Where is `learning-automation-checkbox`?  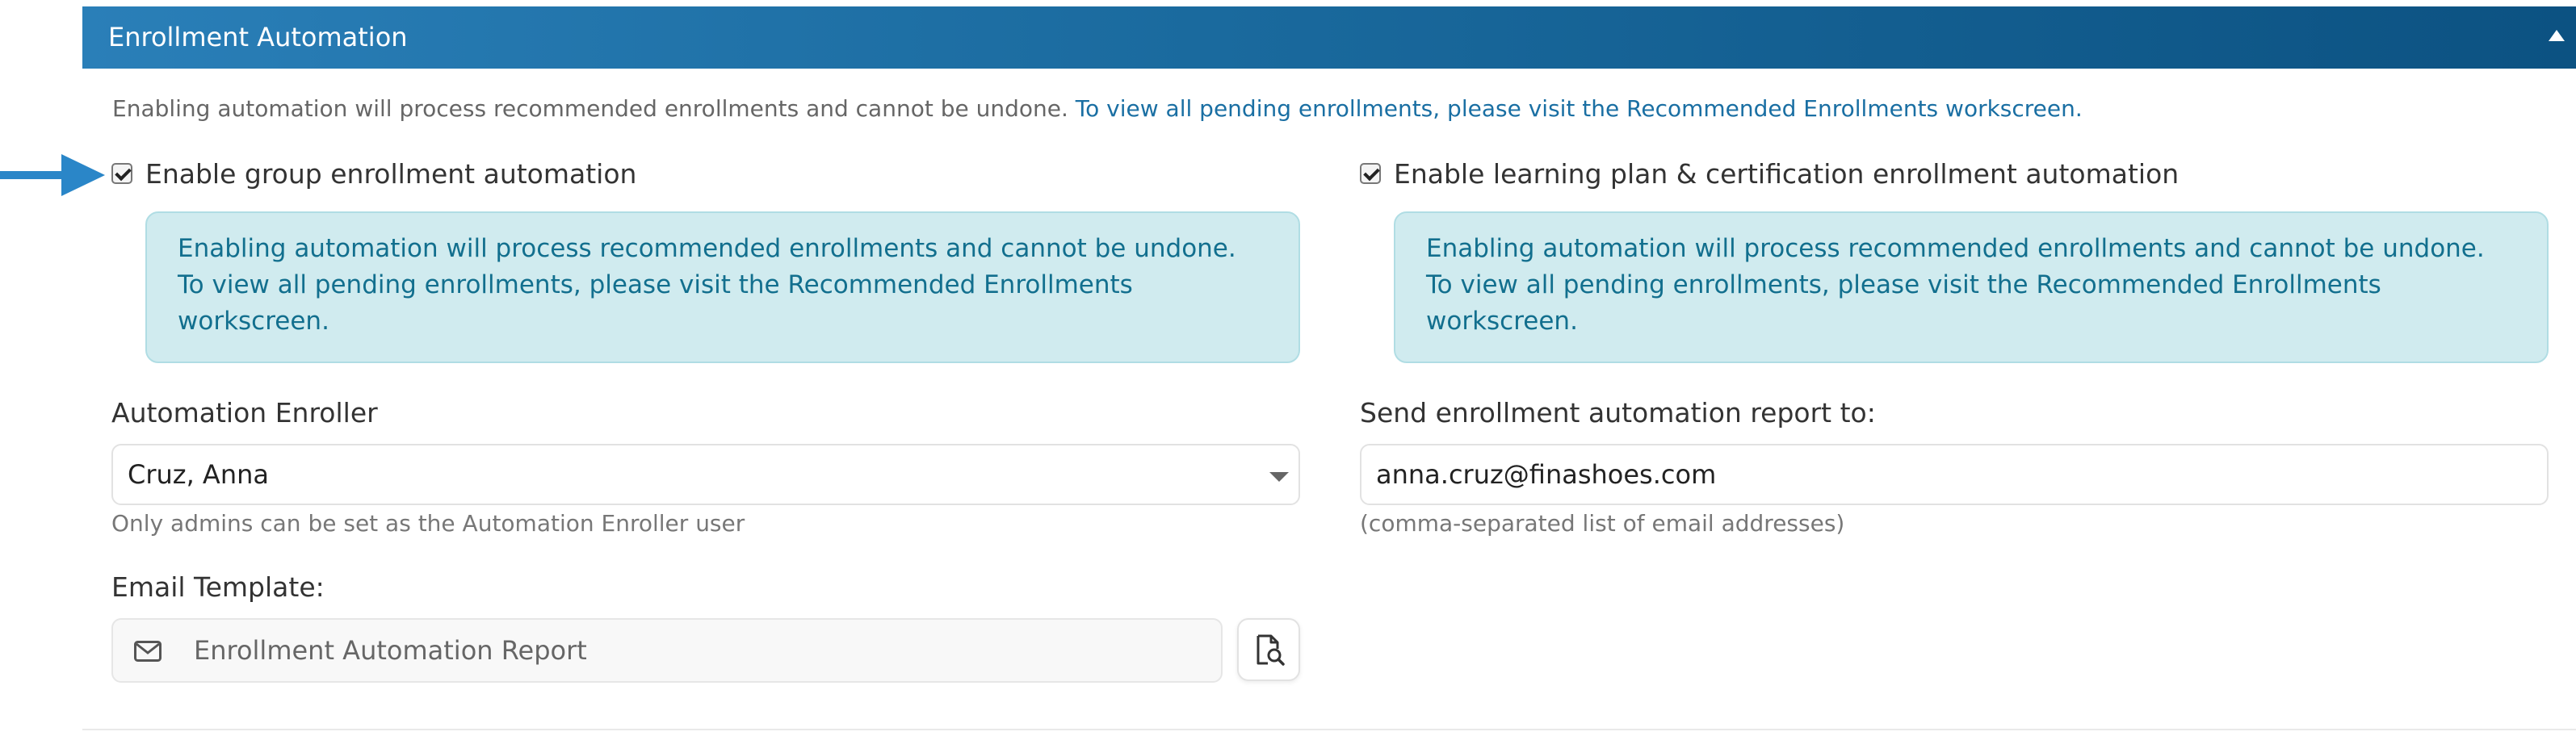
learning-automation-checkbox is located at coordinates (1370, 174).